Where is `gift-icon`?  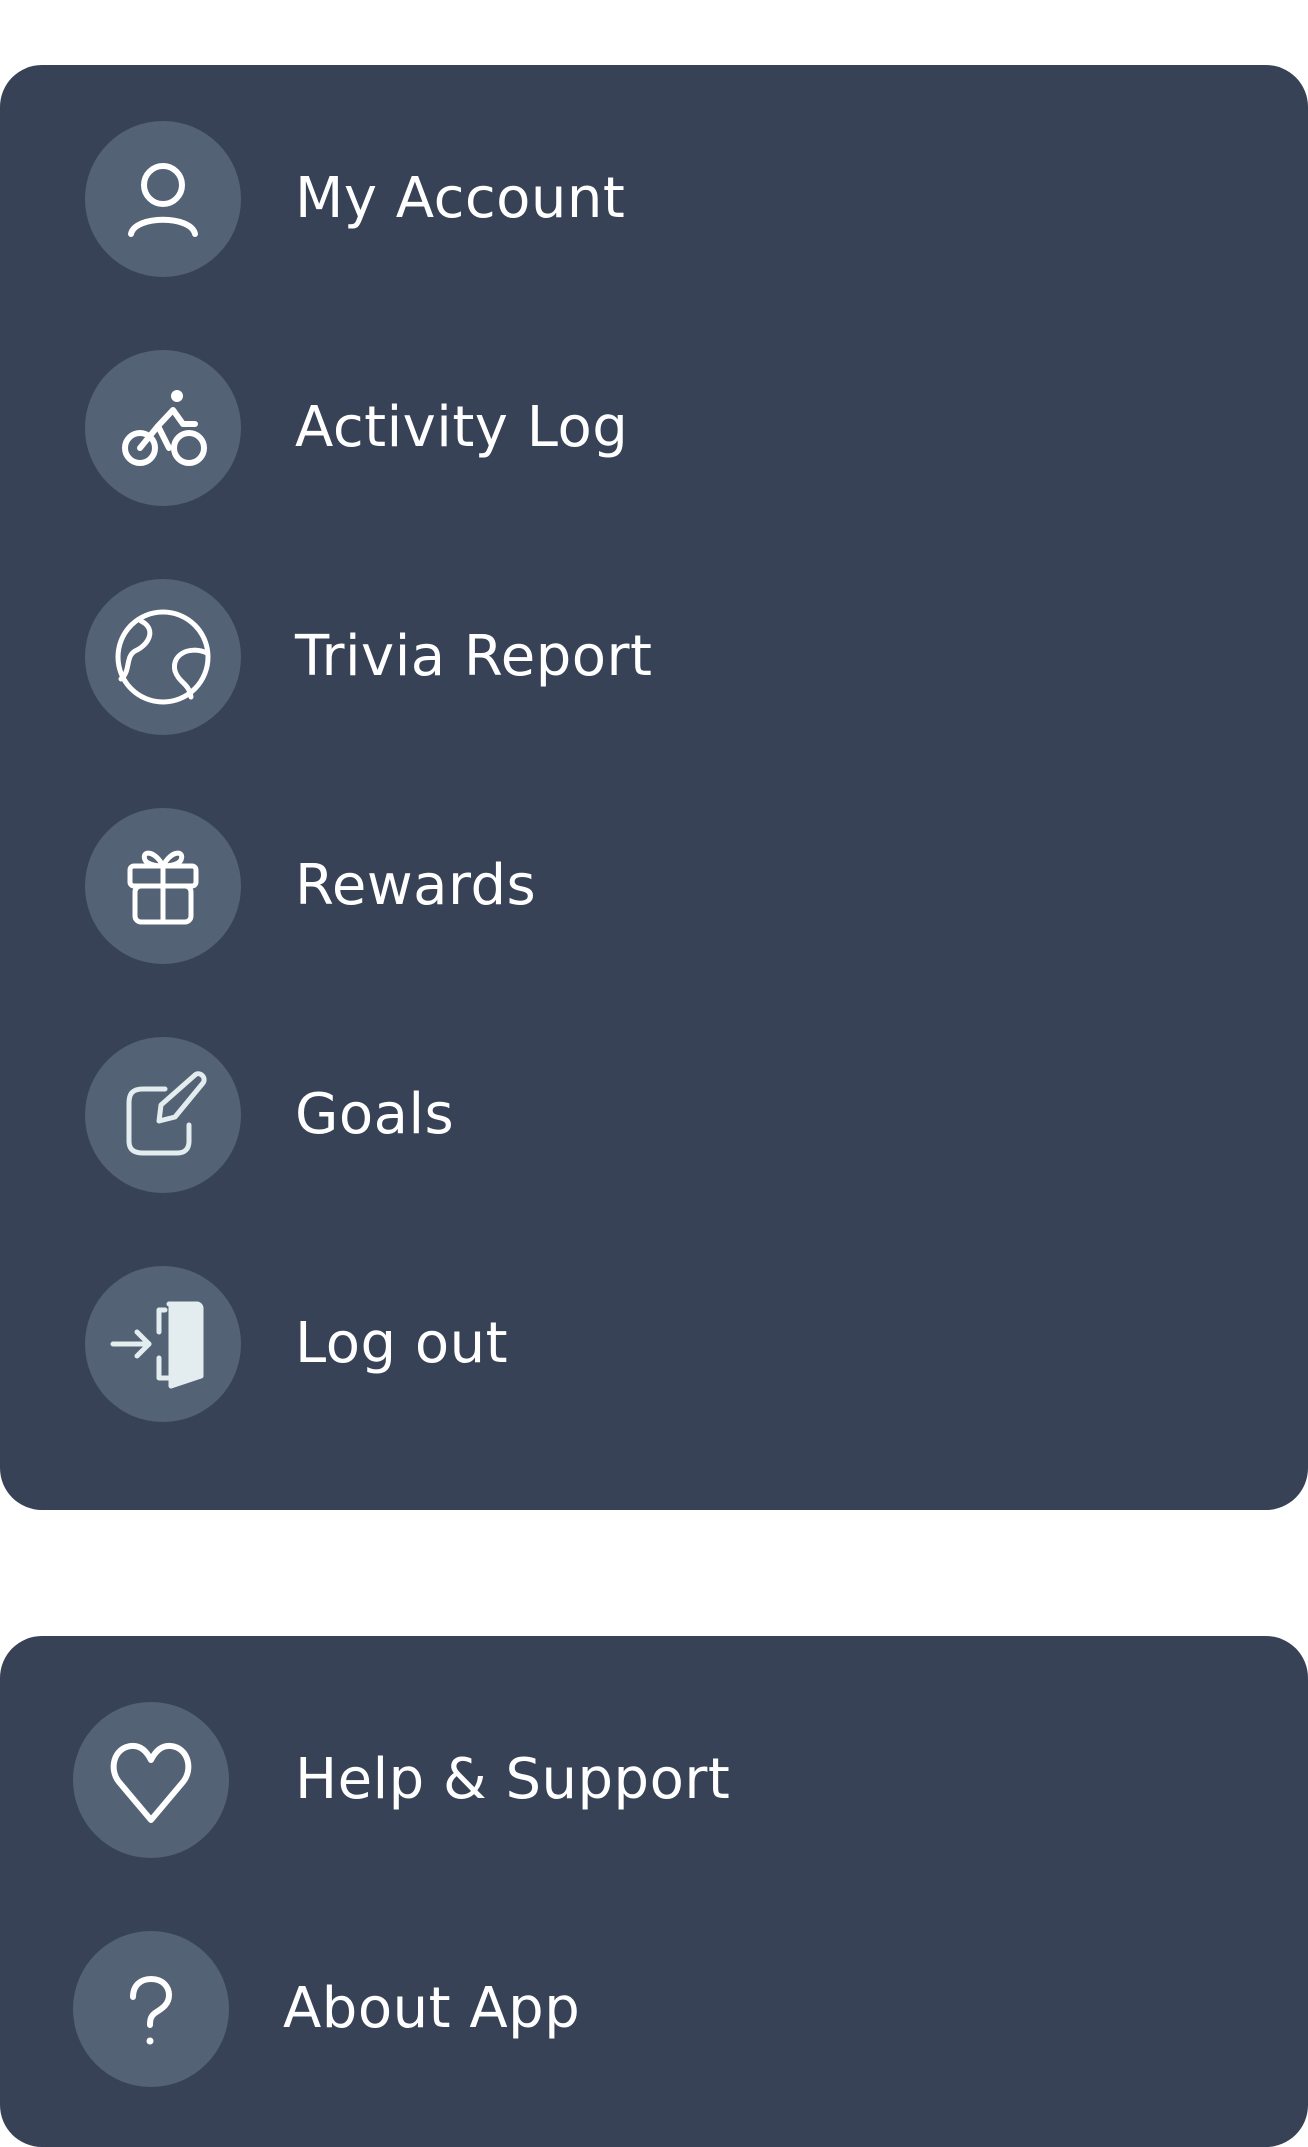 gift-icon is located at coordinates (163, 886).